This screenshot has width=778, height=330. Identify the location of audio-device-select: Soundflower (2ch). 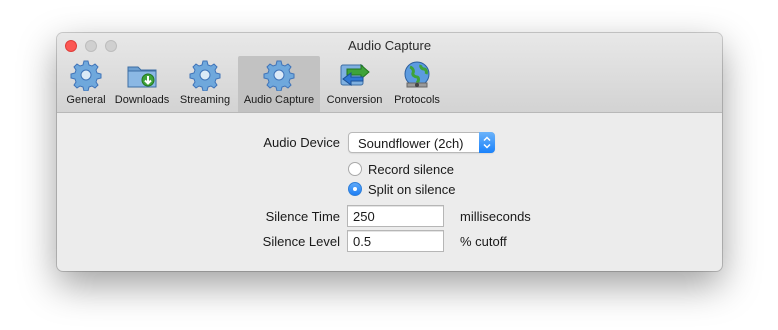
(421, 142).